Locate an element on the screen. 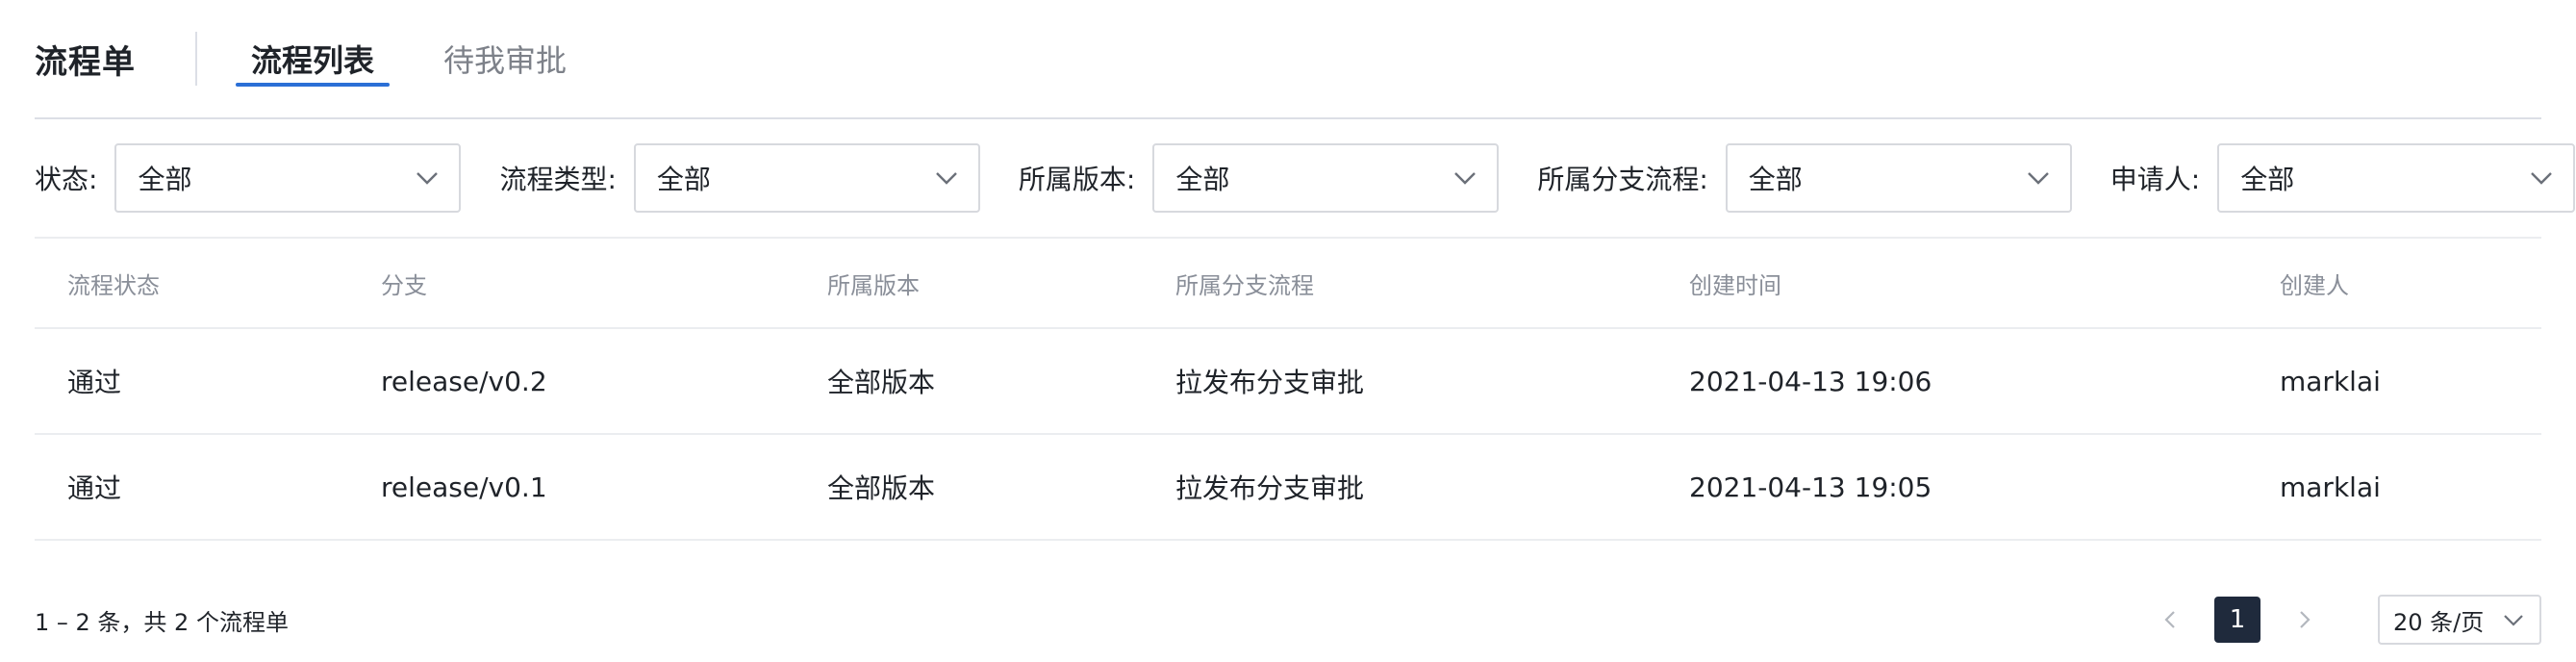  cell-branch: release/v0.2 is located at coordinates (464, 381).